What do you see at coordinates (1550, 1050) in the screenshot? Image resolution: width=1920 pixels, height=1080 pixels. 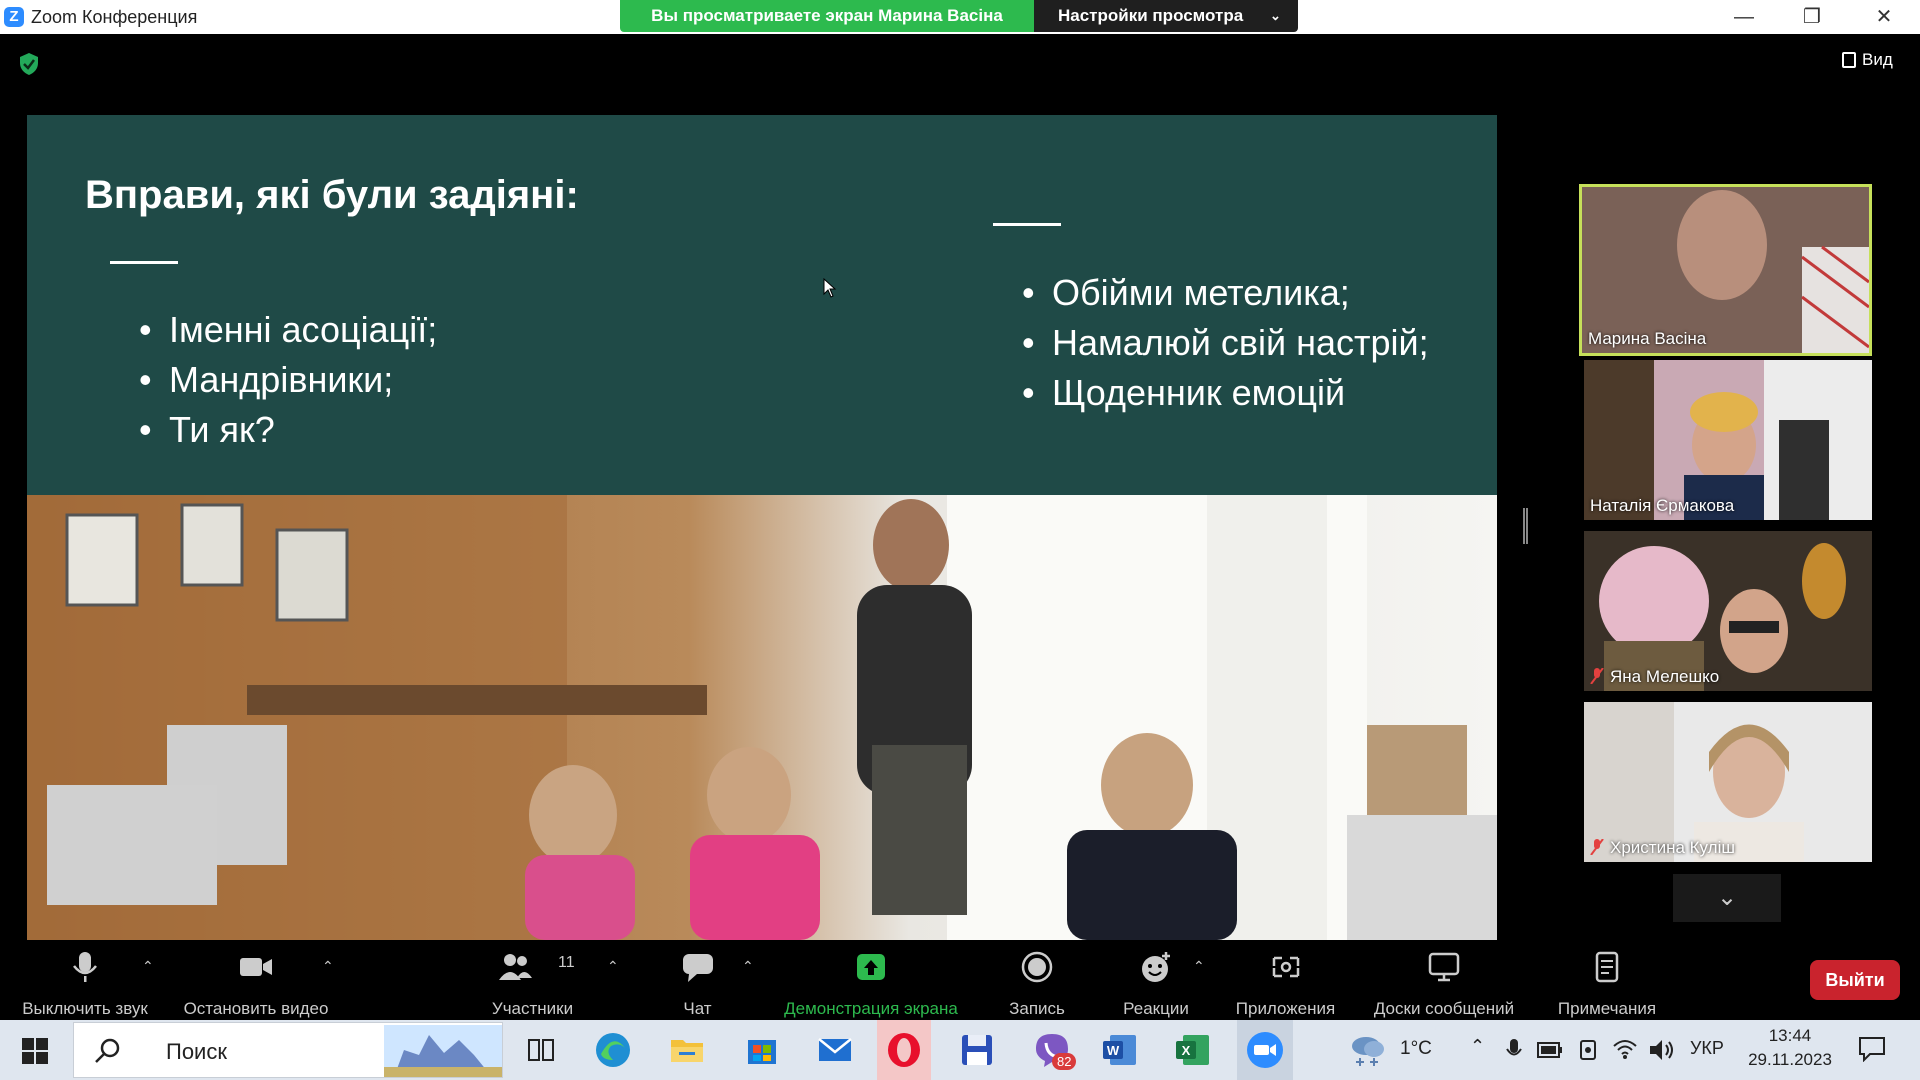 I see `battery-icon` at bounding box center [1550, 1050].